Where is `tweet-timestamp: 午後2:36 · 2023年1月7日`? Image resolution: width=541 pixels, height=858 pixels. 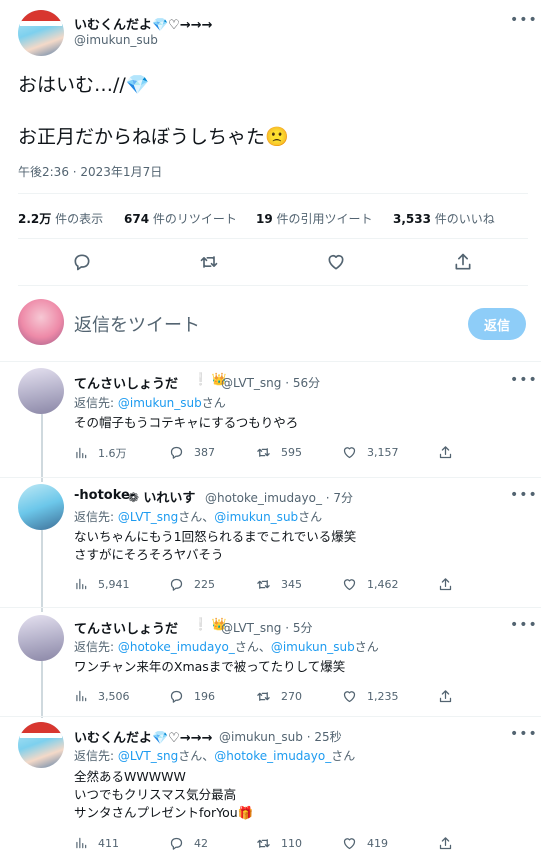
tweet-timestamp: 午後2:36 · 2023年1月7日 is located at coordinates (90, 171).